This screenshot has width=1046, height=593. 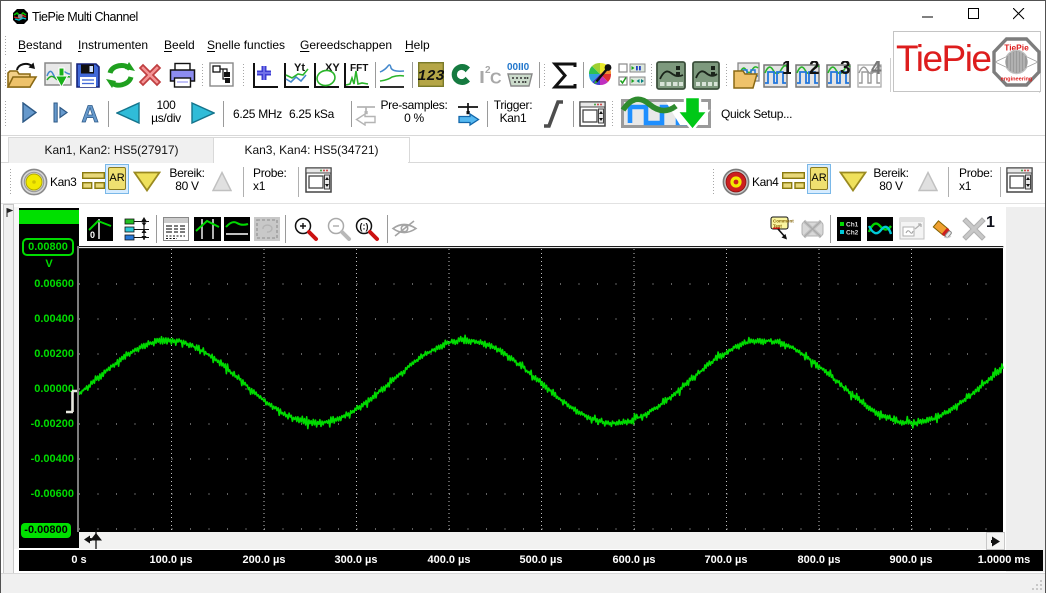 I want to click on svg-text: engineering, so click(x=1017, y=80).